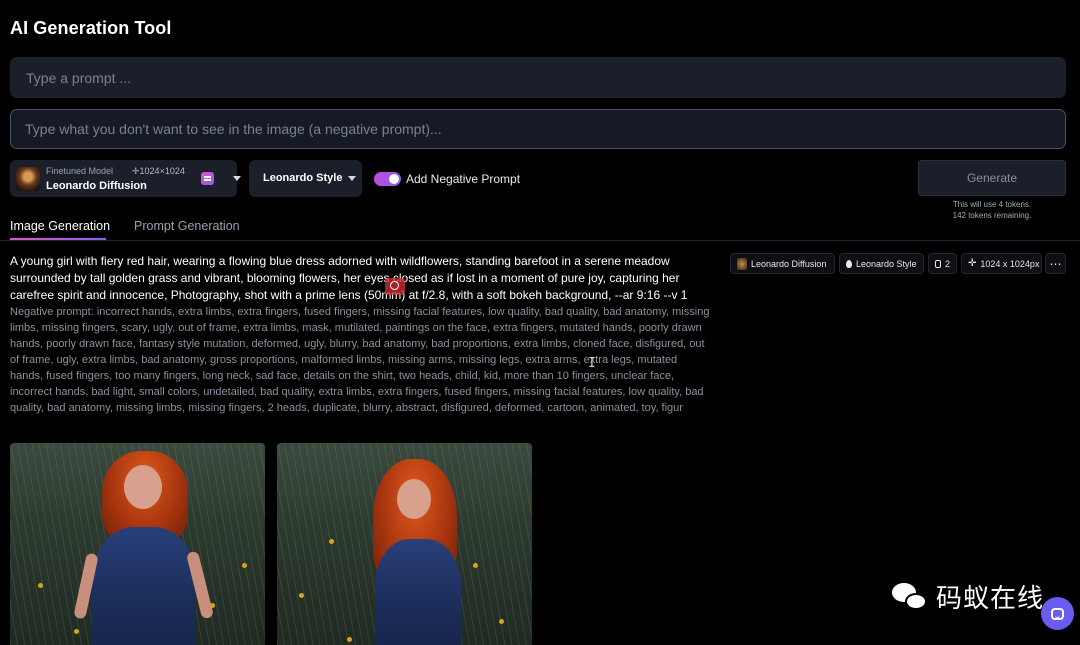 The image size is (1080, 645). What do you see at coordinates (91, 28) in the screenshot?
I see `app-title: AI Generation Tool` at bounding box center [91, 28].